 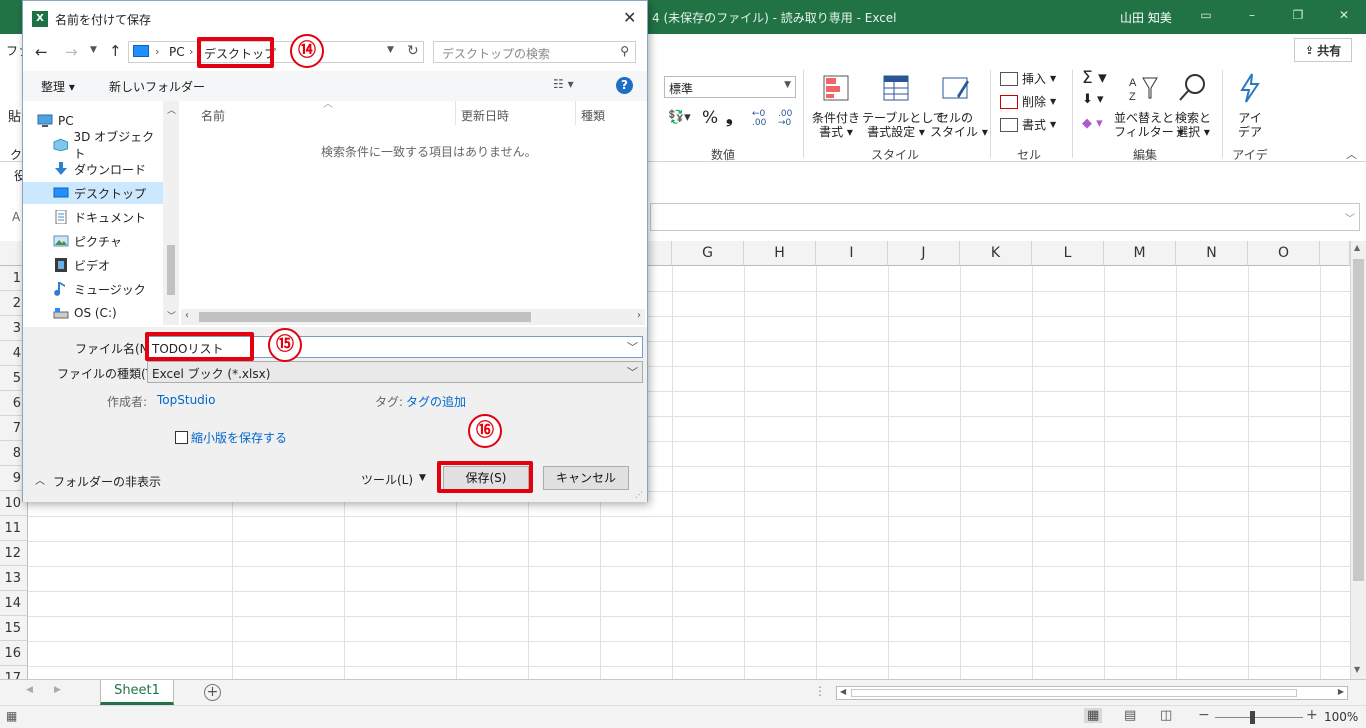 What do you see at coordinates (171, 315) in the screenshot?
I see `scroll-down-icon: ﹀` at bounding box center [171, 315].